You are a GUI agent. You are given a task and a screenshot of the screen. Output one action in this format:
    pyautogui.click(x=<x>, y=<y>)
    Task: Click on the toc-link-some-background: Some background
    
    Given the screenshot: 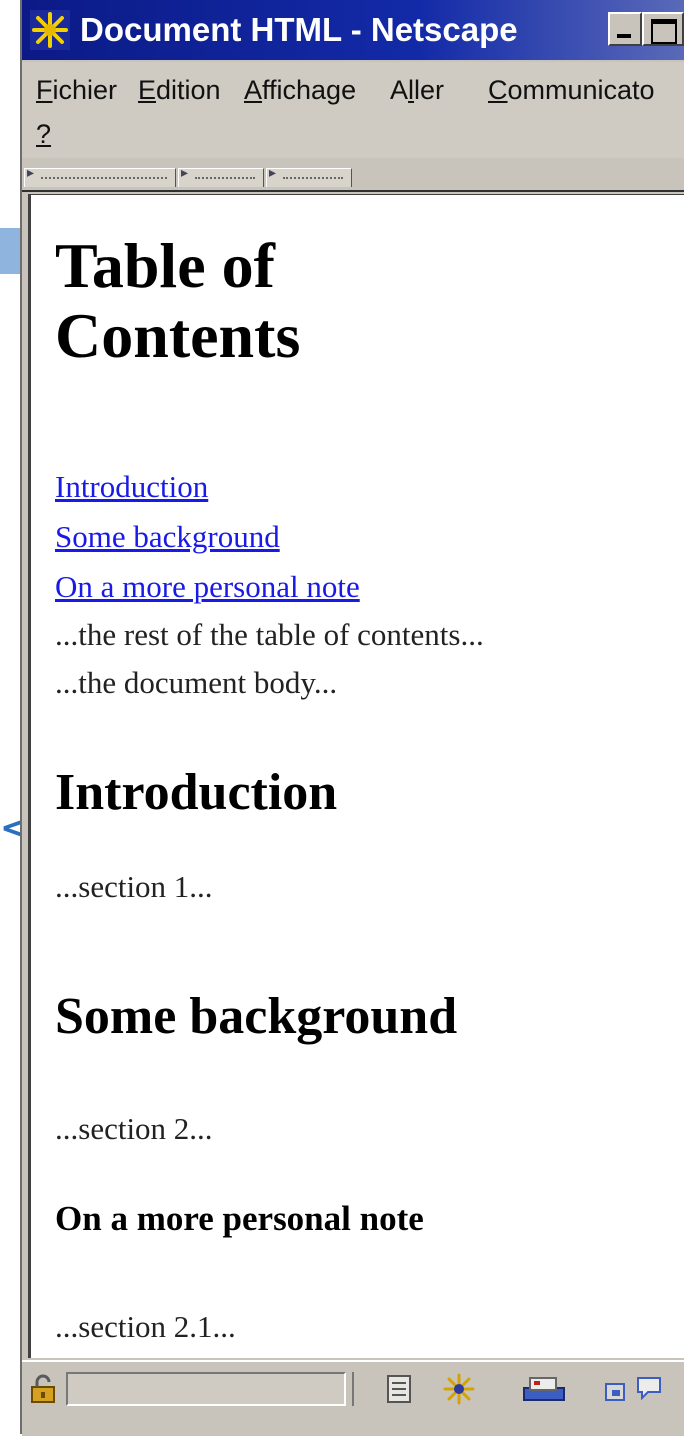 What is the action you would take?
    pyautogui.click(x=167, y=537)
    